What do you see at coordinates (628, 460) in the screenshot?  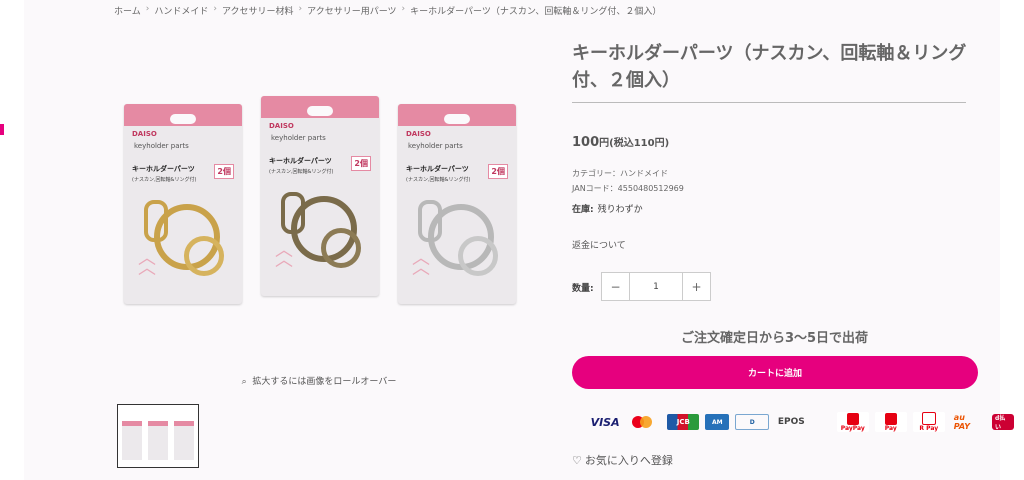 I see `favorite-label: お気に入りへ登録` at bounding box center [628, 460].